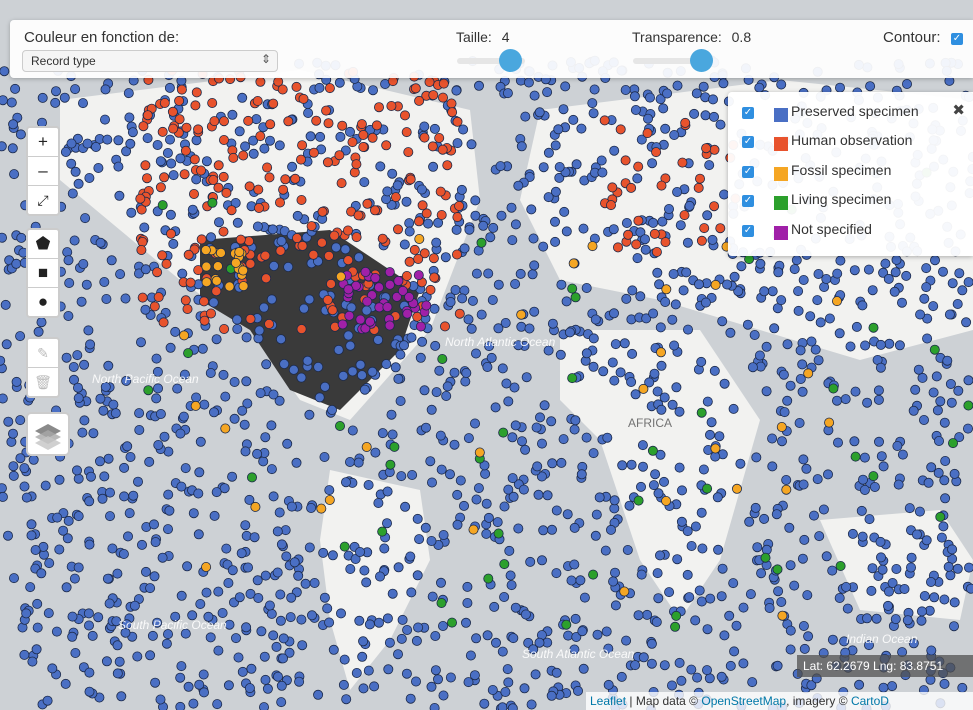 The height and width of the screenshot is (710, 973). I want to click on layers-control-button, so click(48, 434).